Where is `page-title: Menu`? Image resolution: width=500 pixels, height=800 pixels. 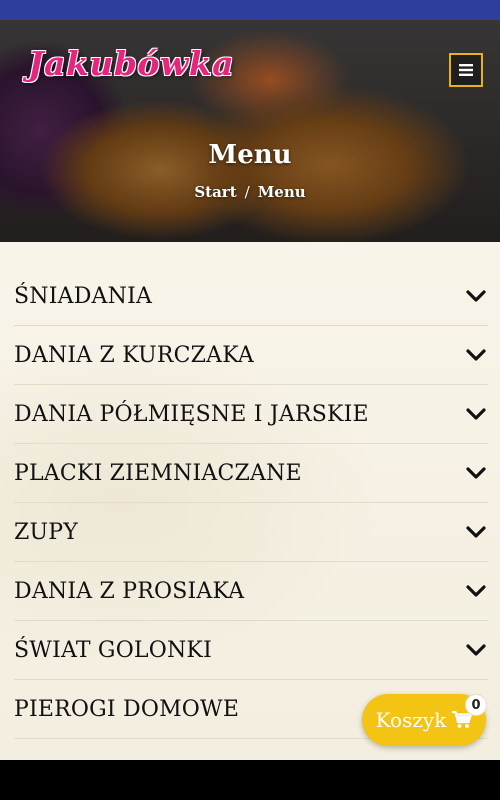
page-title: Menu is located at coordinates (250, 155).